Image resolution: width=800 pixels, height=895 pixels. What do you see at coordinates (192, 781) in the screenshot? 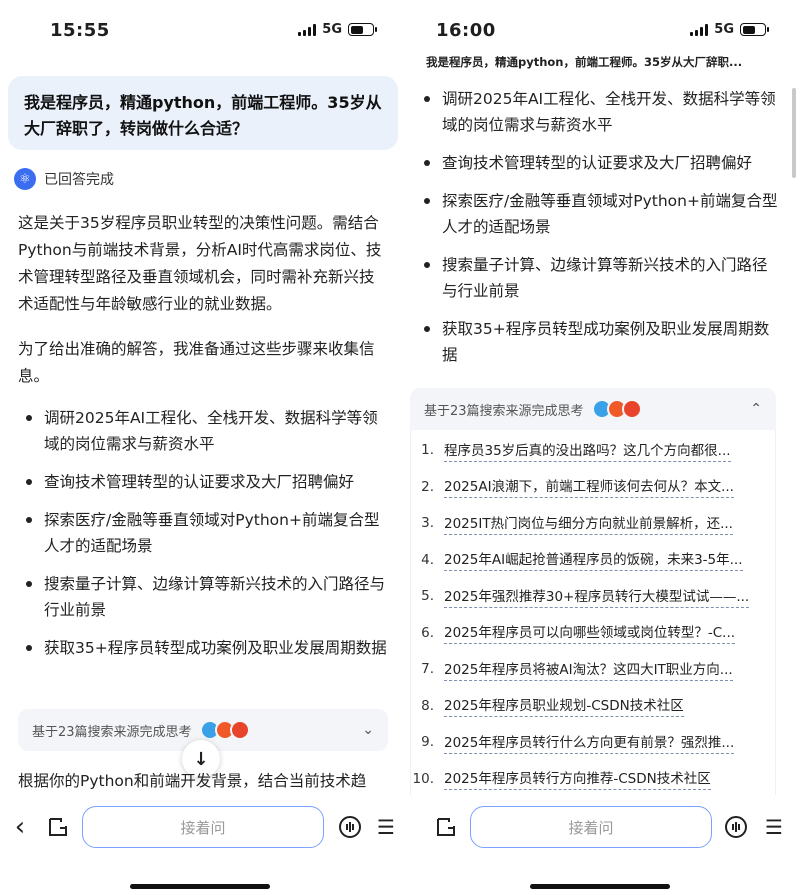
I see `answer-continuation: 根据你的Python和前端开发背景，结合当前技术趋` at bounding box center [192, 781].